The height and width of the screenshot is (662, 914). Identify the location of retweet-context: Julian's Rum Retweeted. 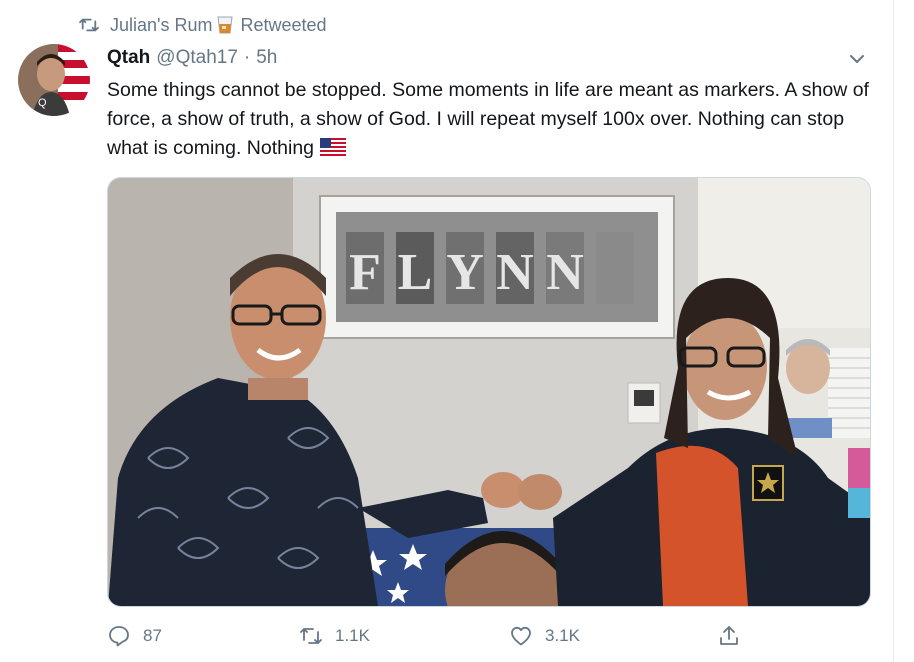
(202, 25).